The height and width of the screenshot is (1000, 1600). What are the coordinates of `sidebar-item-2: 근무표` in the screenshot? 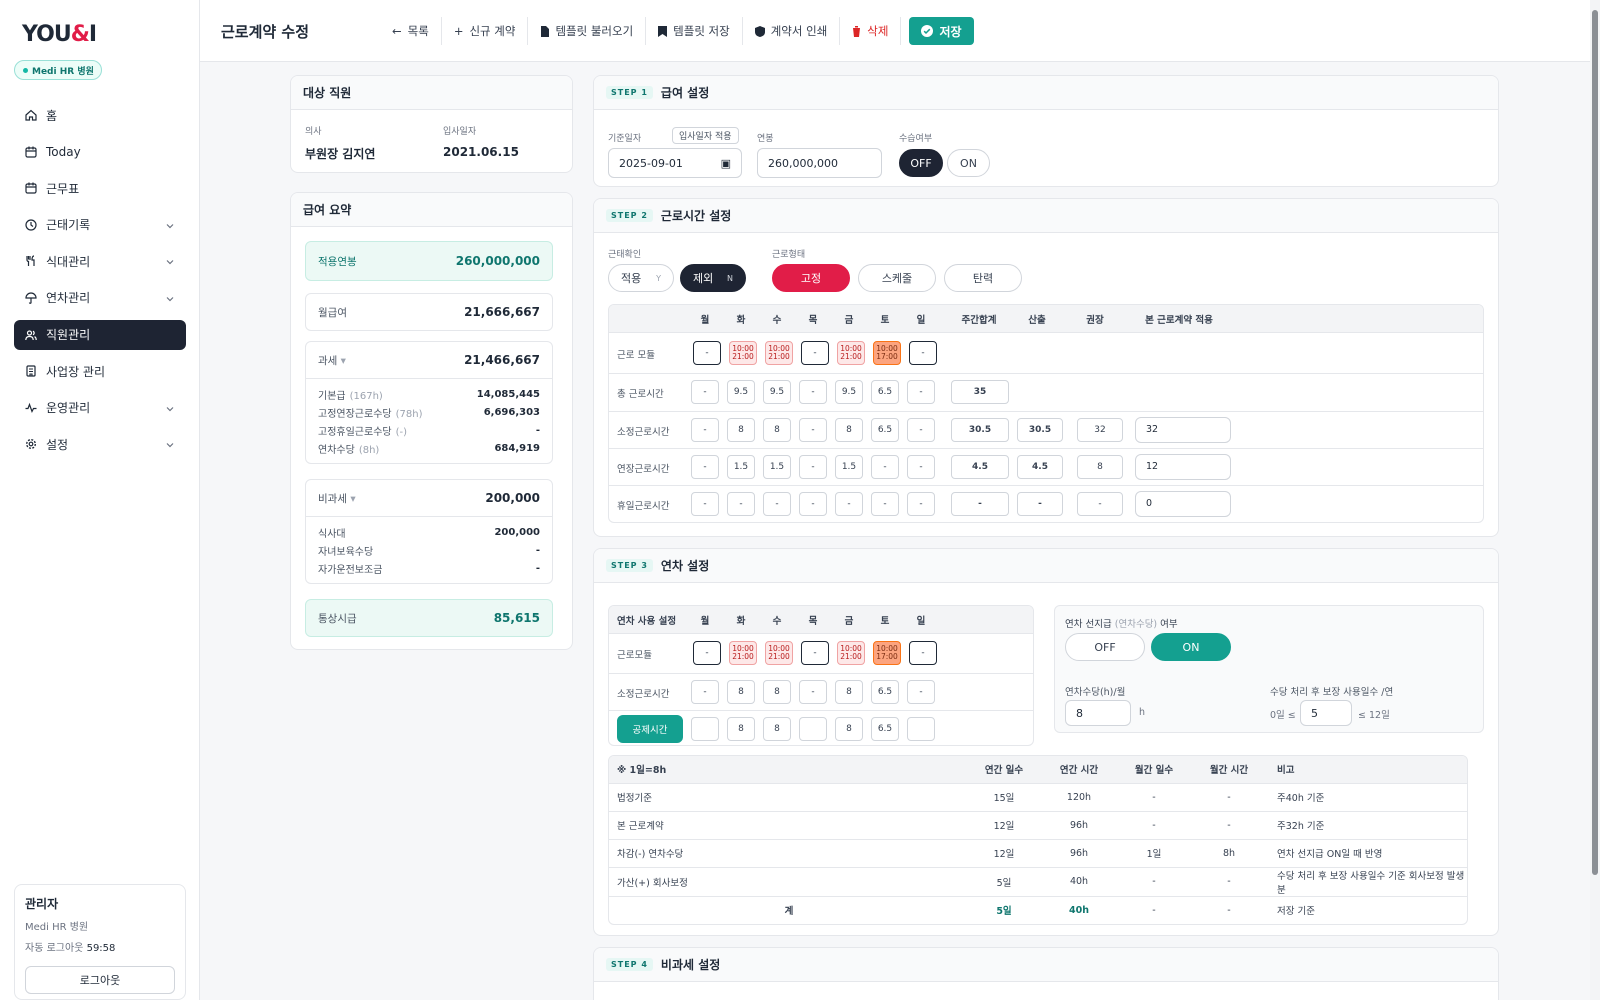 It's located at (100, 188).